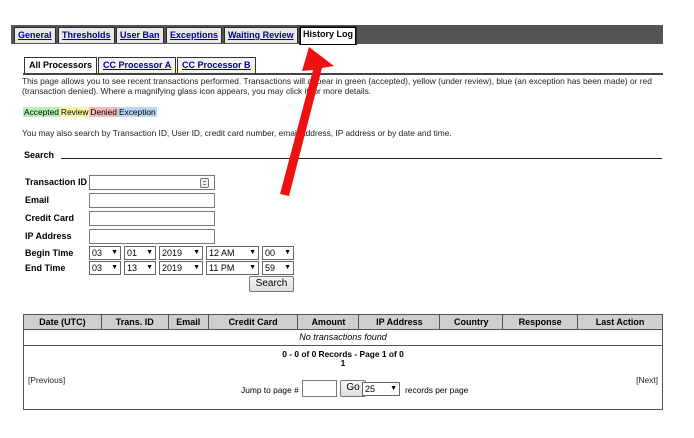 This screenshot has height=438, width=694. What do you see at coordinates (232, 253) in the screenshot?
I see `begin-hour-select: 12 AM ▼` at bounding box center [232, 253].